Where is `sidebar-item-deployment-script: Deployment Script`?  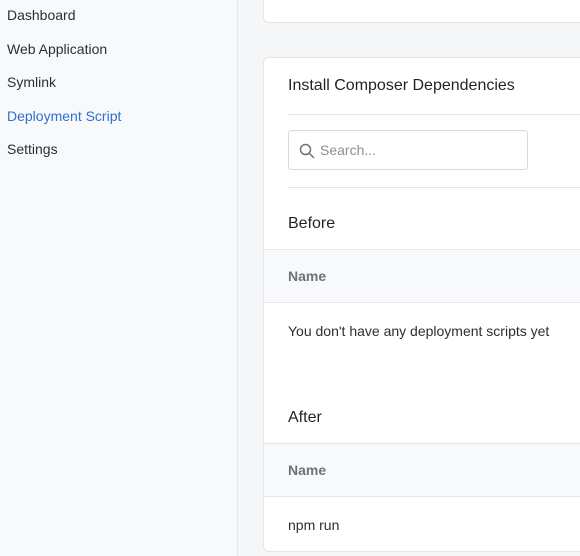 sidebar-item-deployment-script: Deployment Script is located at coordinates (64, 116).